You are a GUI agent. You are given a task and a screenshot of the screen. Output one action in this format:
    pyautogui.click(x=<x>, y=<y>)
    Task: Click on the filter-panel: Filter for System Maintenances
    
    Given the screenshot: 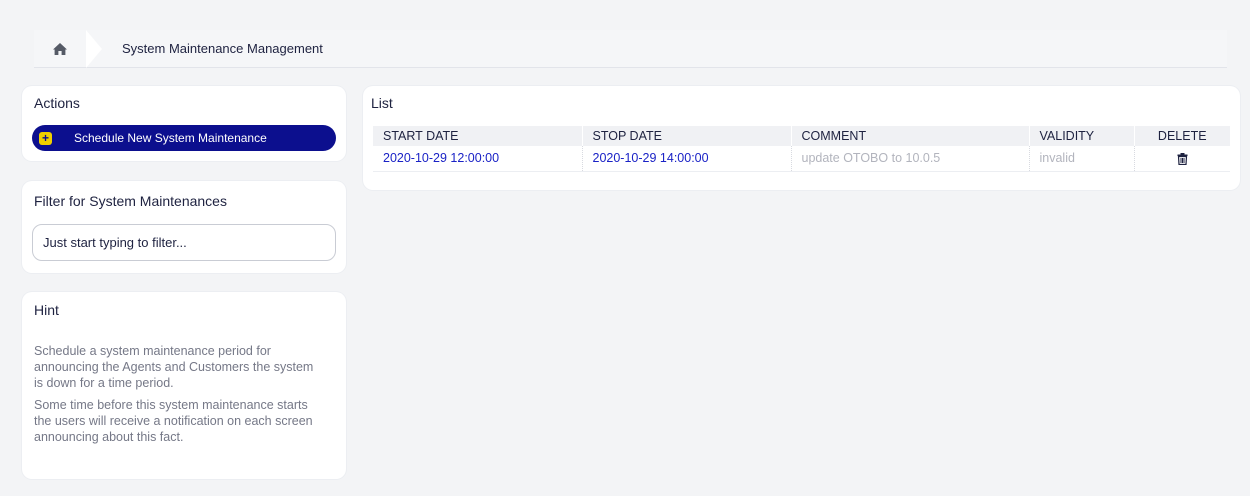 What is the action you would take?
    pyautogui.click(x=184, y=227)
    